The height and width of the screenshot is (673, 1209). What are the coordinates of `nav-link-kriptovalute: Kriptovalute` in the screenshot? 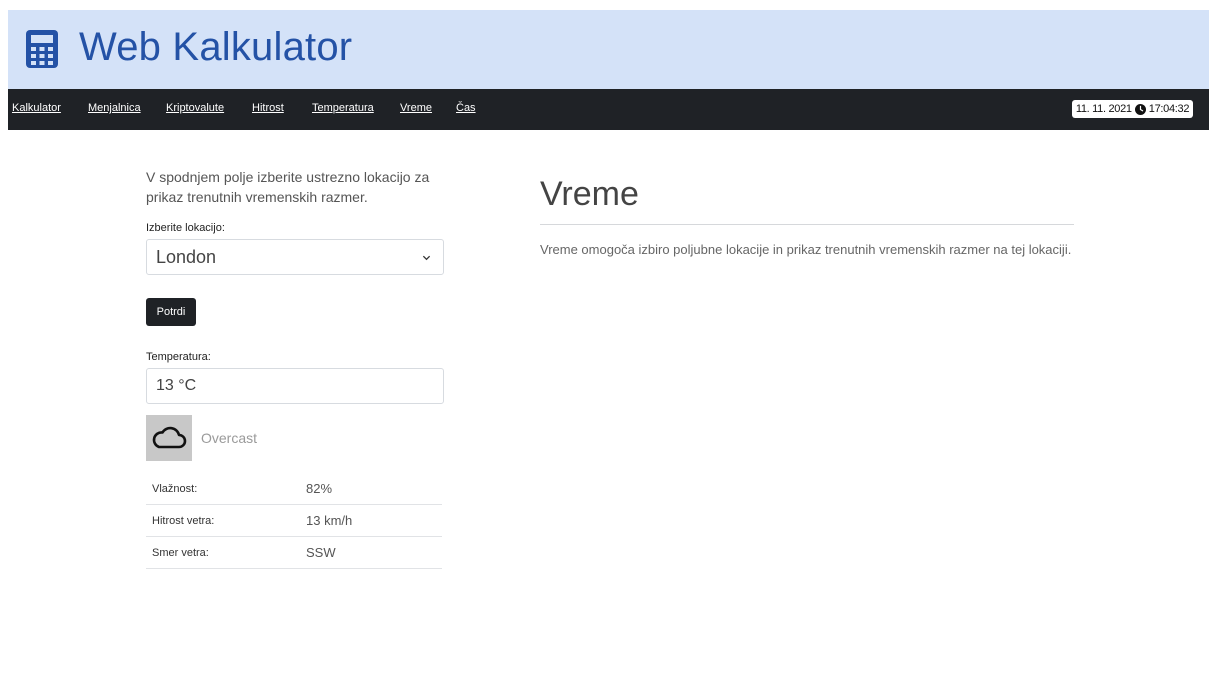 It's located at (195, 108).